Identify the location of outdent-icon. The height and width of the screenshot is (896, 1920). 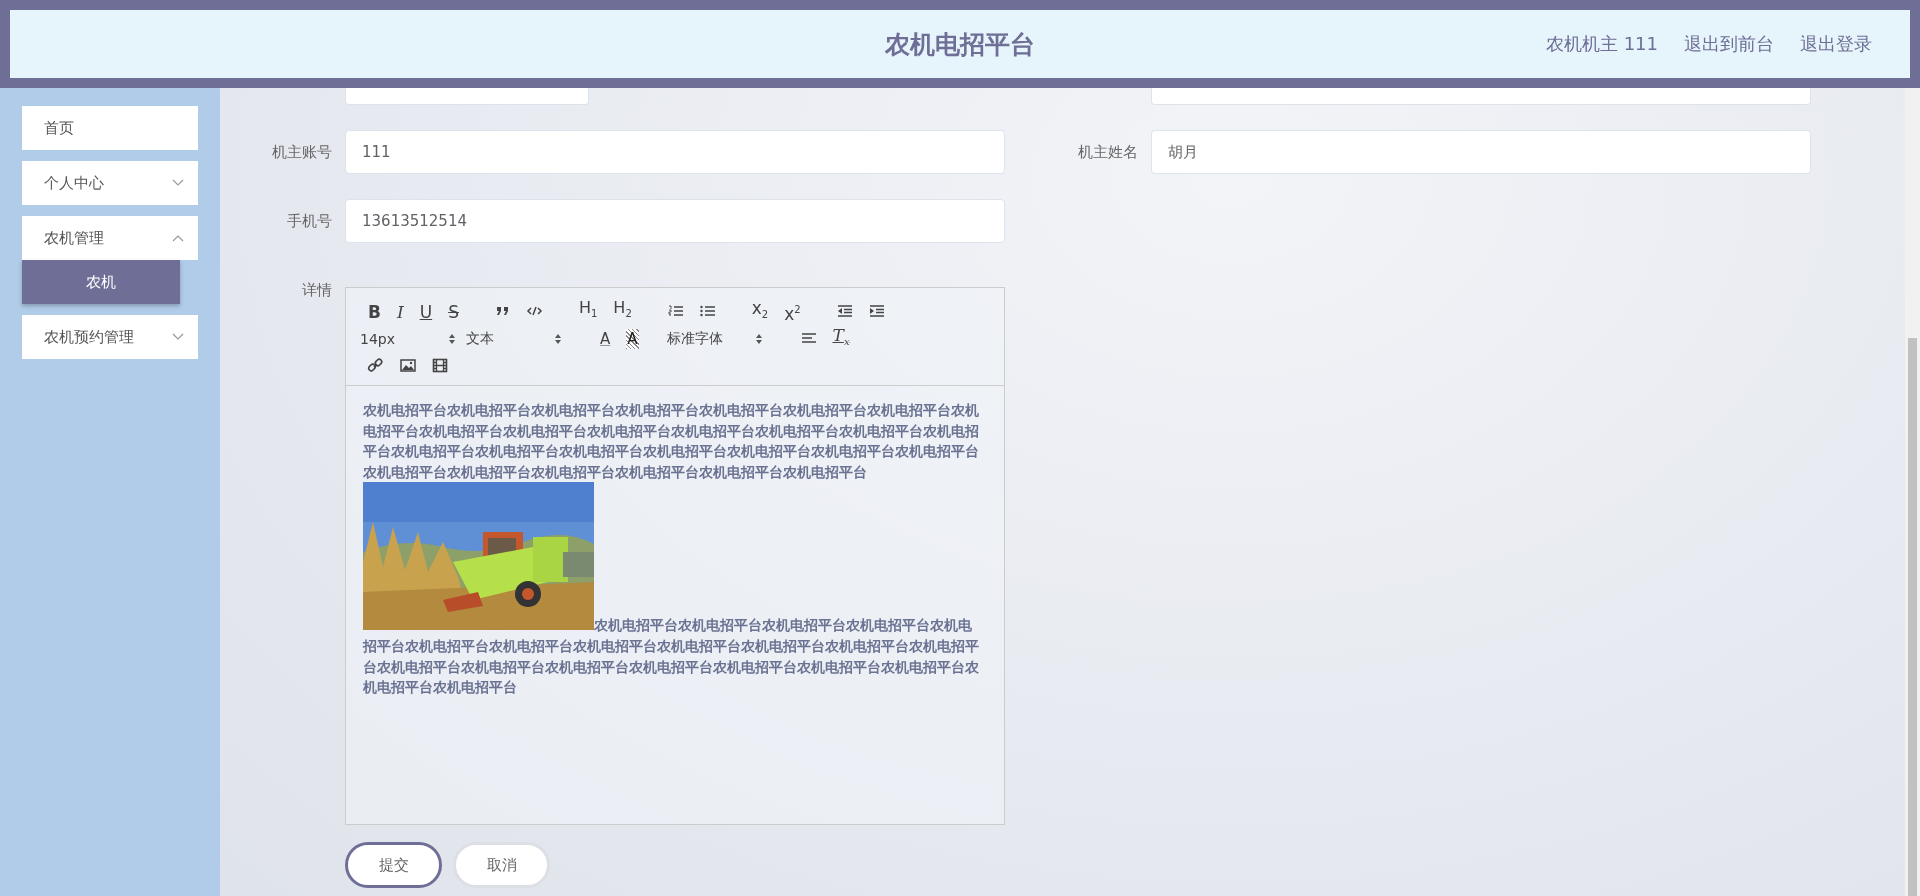
(844, 311).